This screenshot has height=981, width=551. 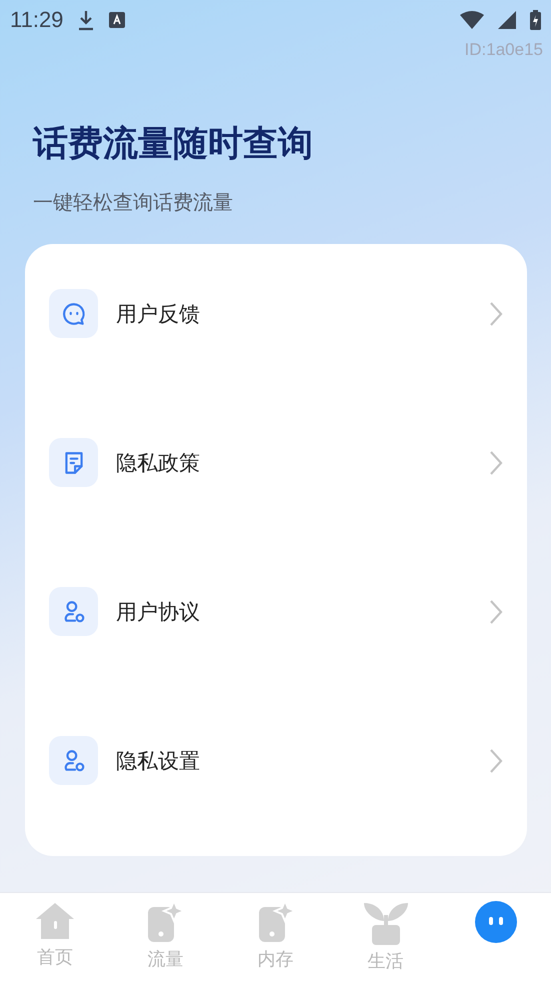 I want to click on menu-item: 用户协议, so click(x=293, y=612).